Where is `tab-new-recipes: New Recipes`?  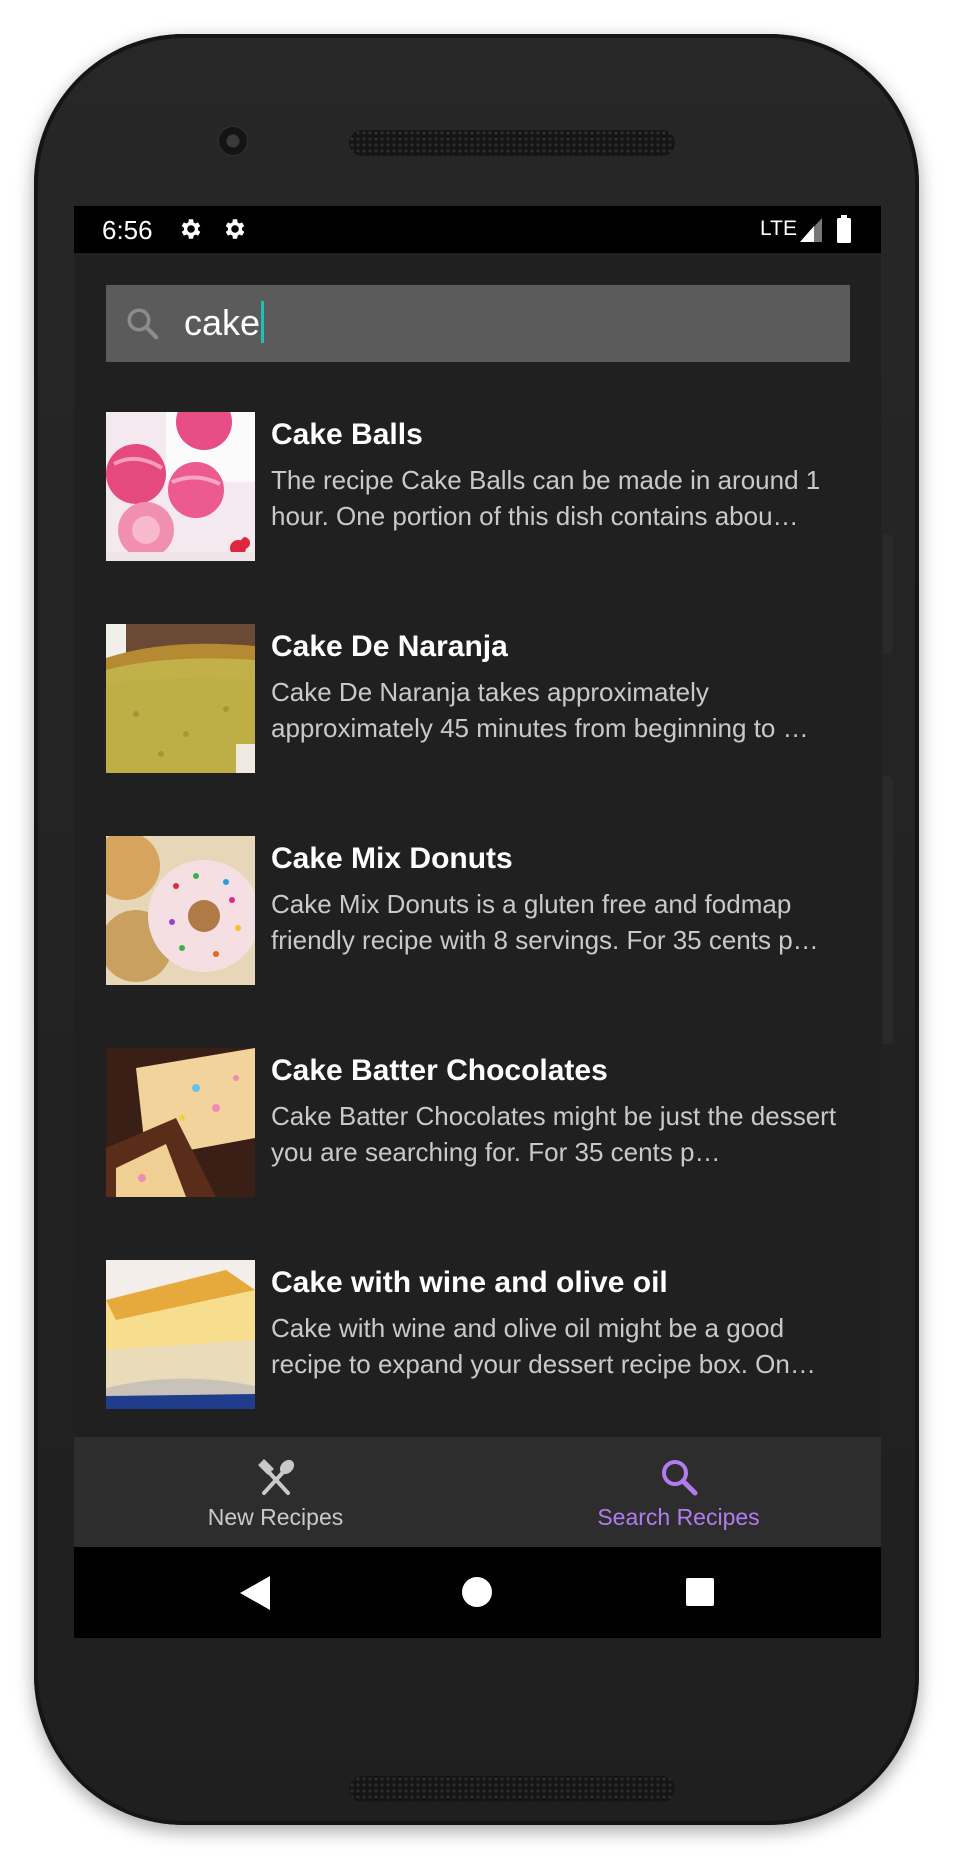
tab-new-recipes: New Recipes is located at coordinates (275, 1492).